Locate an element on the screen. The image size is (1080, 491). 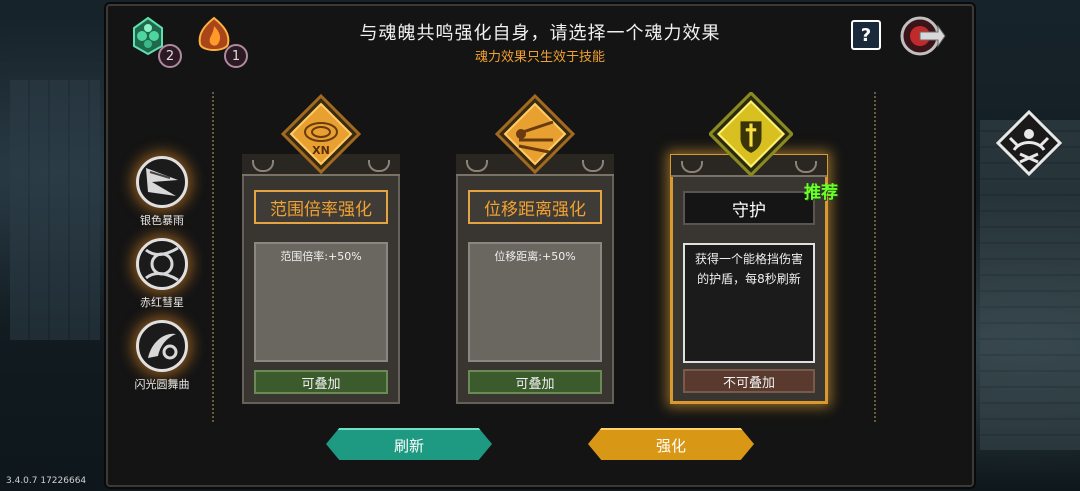
page-title: 与魂魄共鸣强化自身，请选择一个魂力效果 is located at coordinates (540, 33).